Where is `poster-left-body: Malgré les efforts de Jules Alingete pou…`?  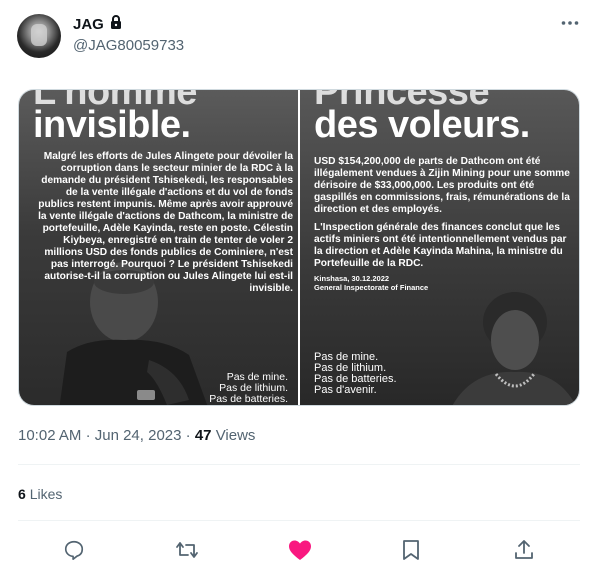
poster-left-body: Malgré les efforts de Jules Alingete pou… is located at coordinates (165, 222).